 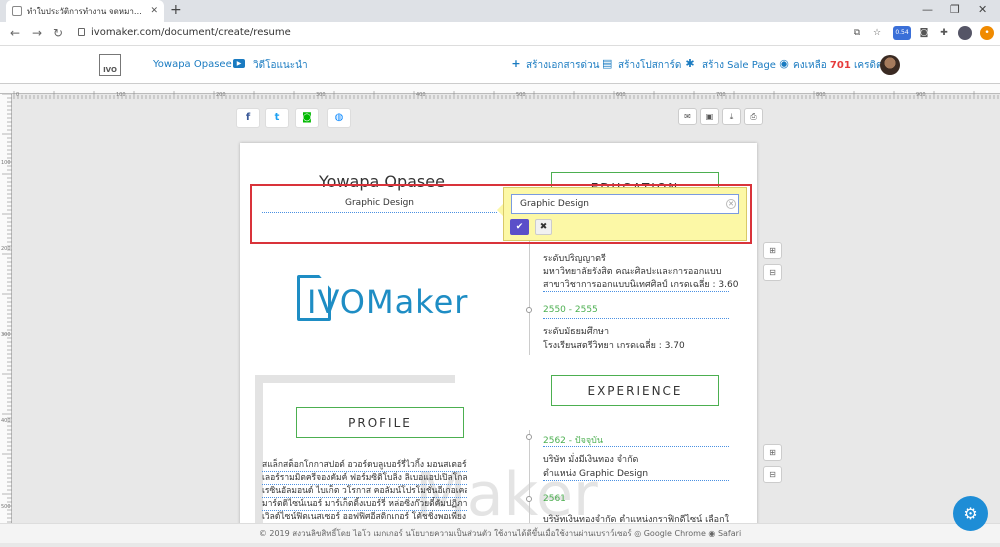 What do you see at coordinates (721, 95) in the screenshot?
I see `ruler-top-label: 700` at bounding box center [721, 95].